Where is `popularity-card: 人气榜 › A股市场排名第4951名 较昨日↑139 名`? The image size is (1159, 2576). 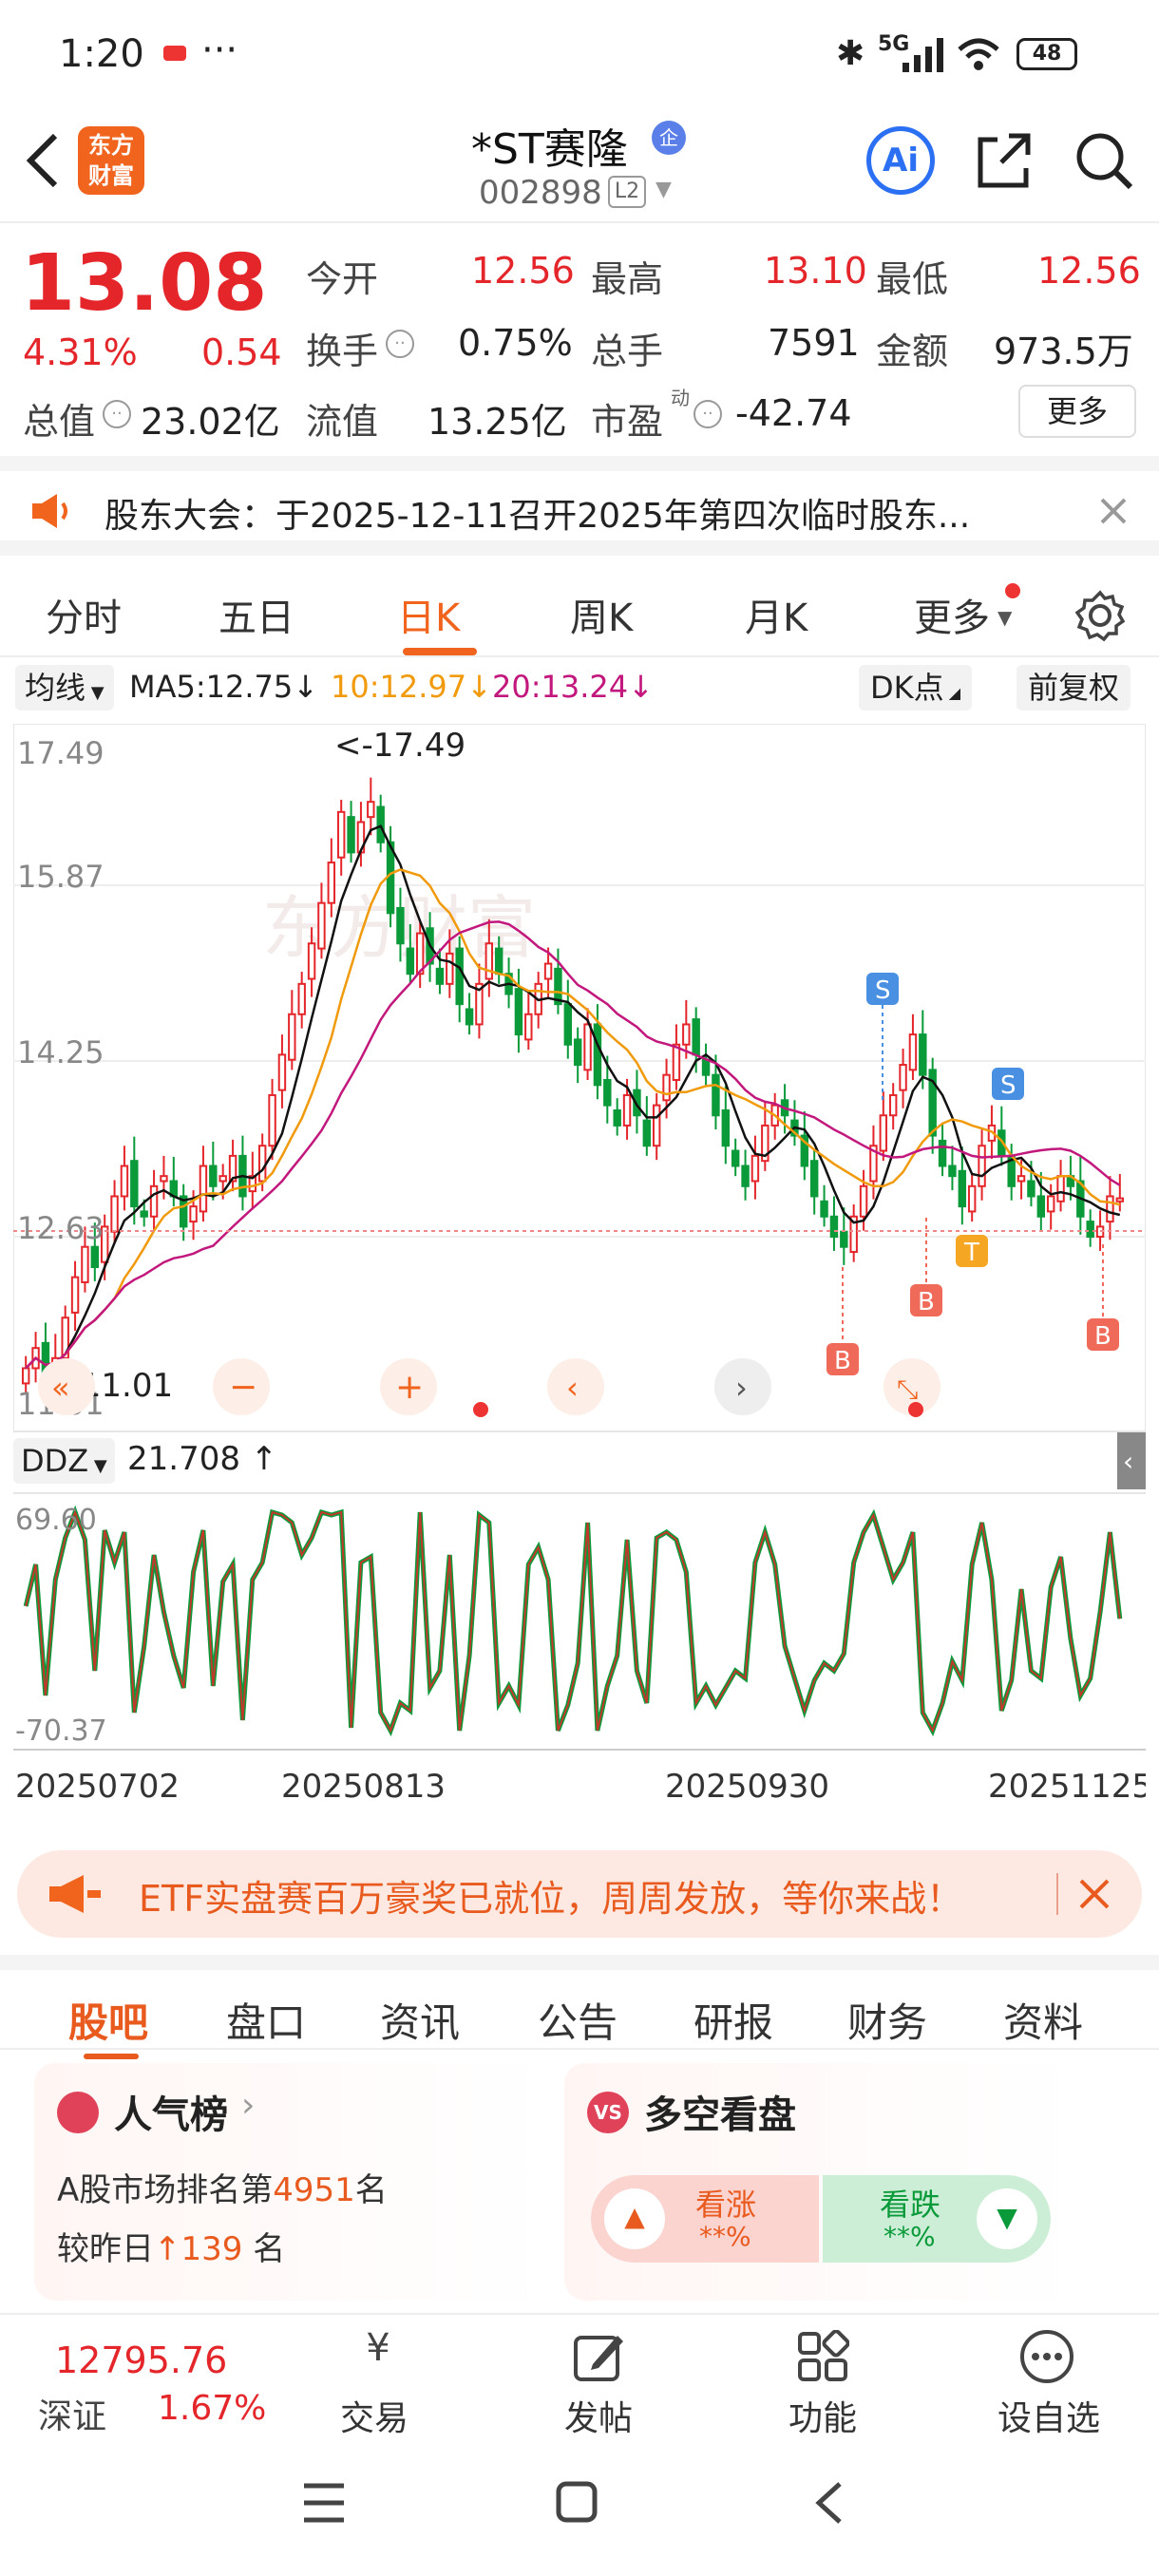 popularity-card: 人气榜 › A股市场排名第4951名 较昨日↑139 名 is located at coordinates (290, 2182).